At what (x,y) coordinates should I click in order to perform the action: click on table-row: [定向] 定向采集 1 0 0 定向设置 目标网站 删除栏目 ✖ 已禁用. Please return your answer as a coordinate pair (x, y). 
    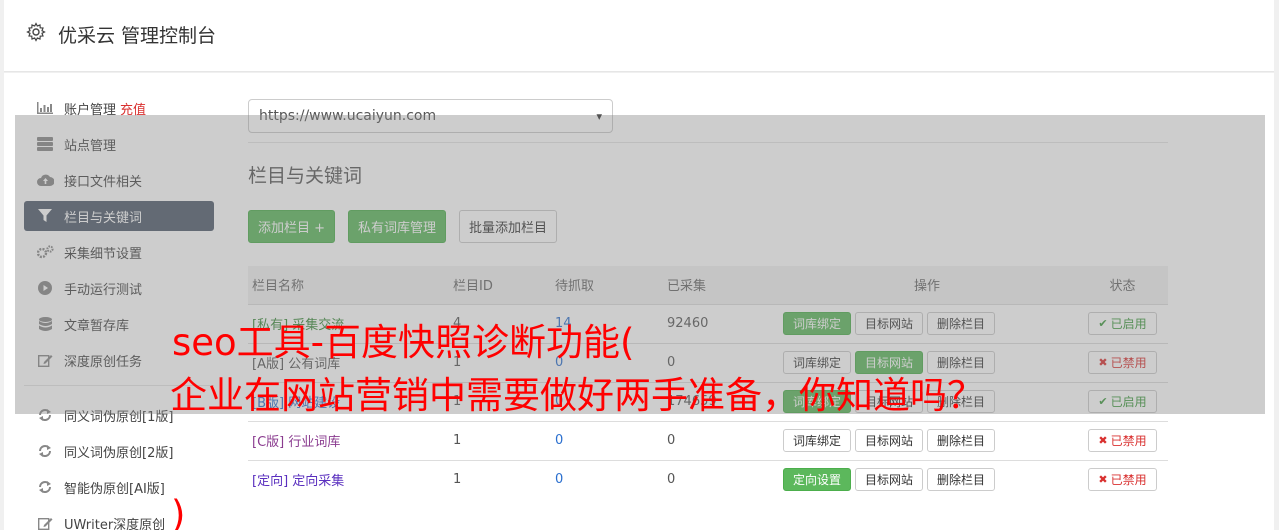
    Looking at the image, I should click on (708, 479).